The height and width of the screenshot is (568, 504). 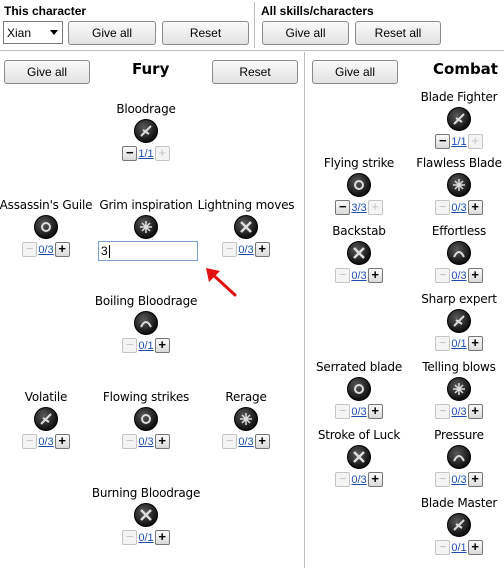 I want to click on skill-name: Pressure, so click(x=459, y=435).